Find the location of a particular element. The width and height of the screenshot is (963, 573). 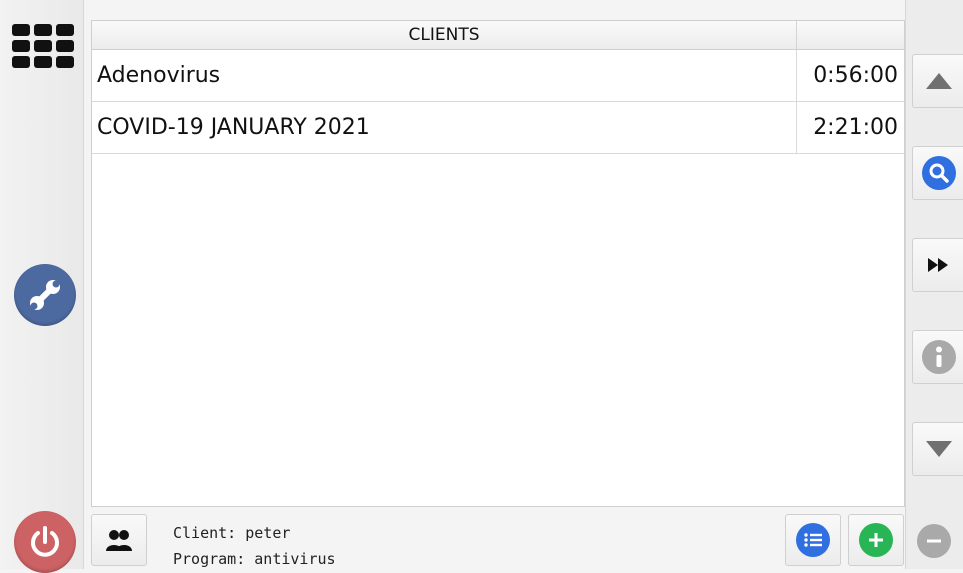

list-icon is located at coordinates (813, 540).